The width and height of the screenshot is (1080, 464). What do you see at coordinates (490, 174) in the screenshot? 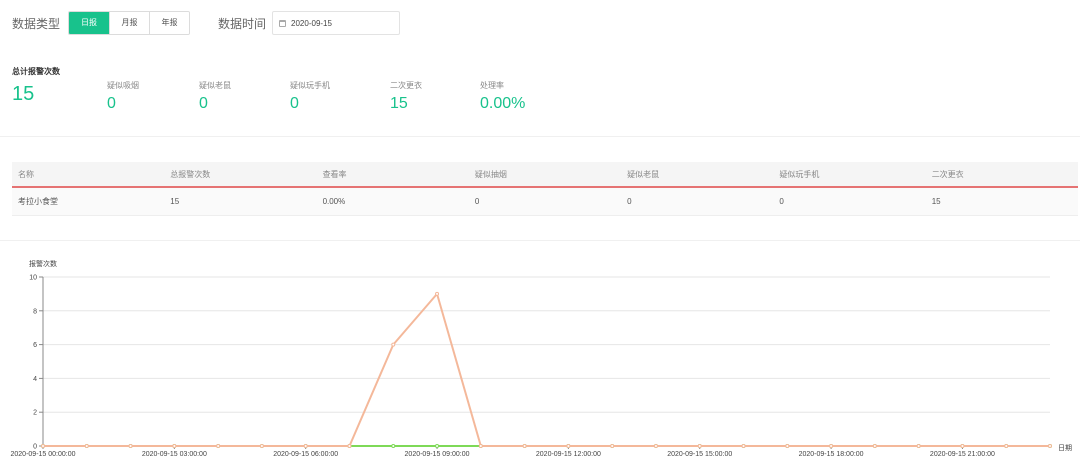
I see `column-header: 疑似抽烟` at bounding box center [490, 174].